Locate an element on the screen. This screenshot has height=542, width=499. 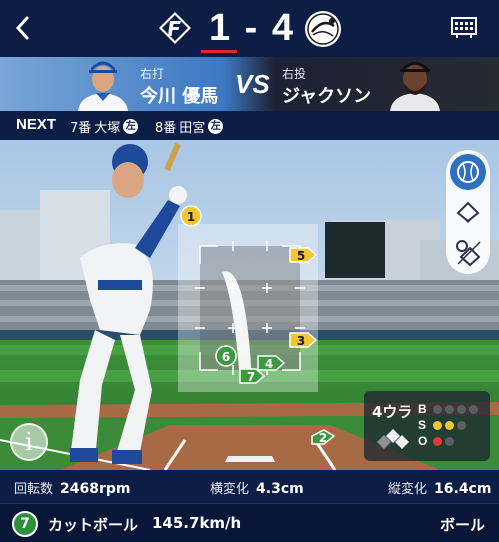
vs-label: VS is located at coordinates (252, 84).